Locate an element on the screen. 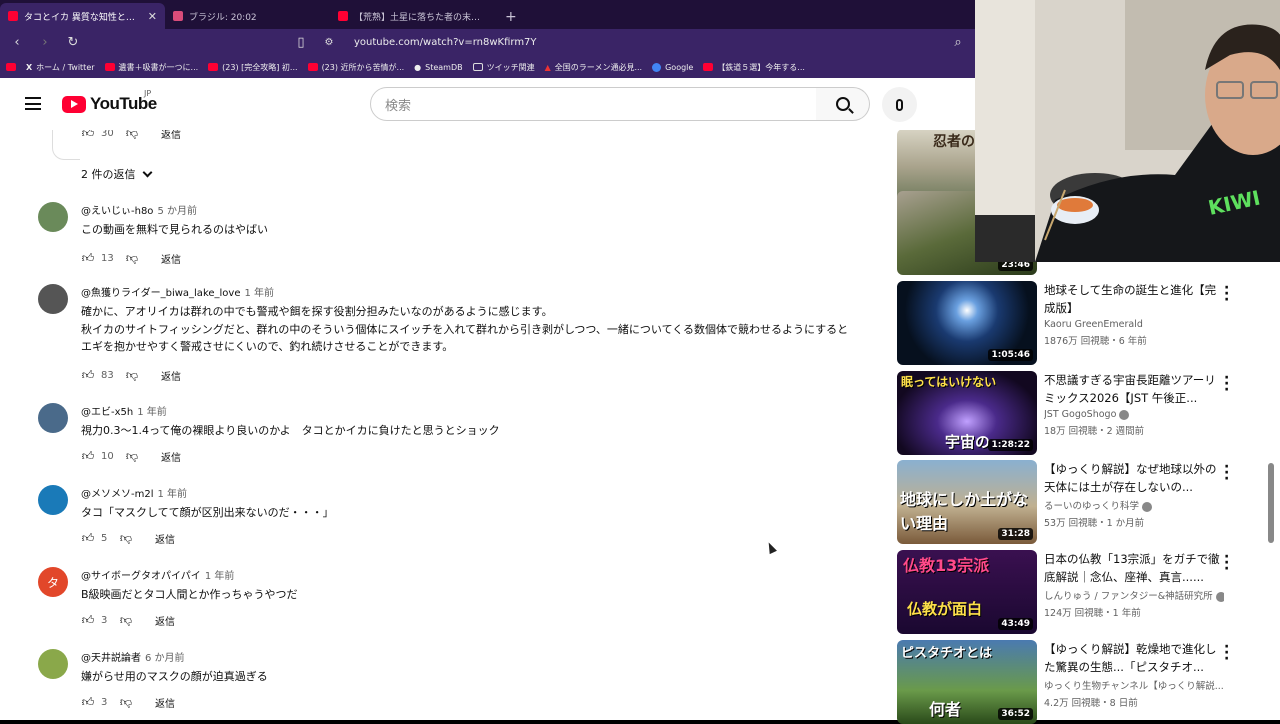 Image resolution: width=1280 pixels, height=724 pixels. bookmark-icon: ▯ is located at coordinates (301, 42).